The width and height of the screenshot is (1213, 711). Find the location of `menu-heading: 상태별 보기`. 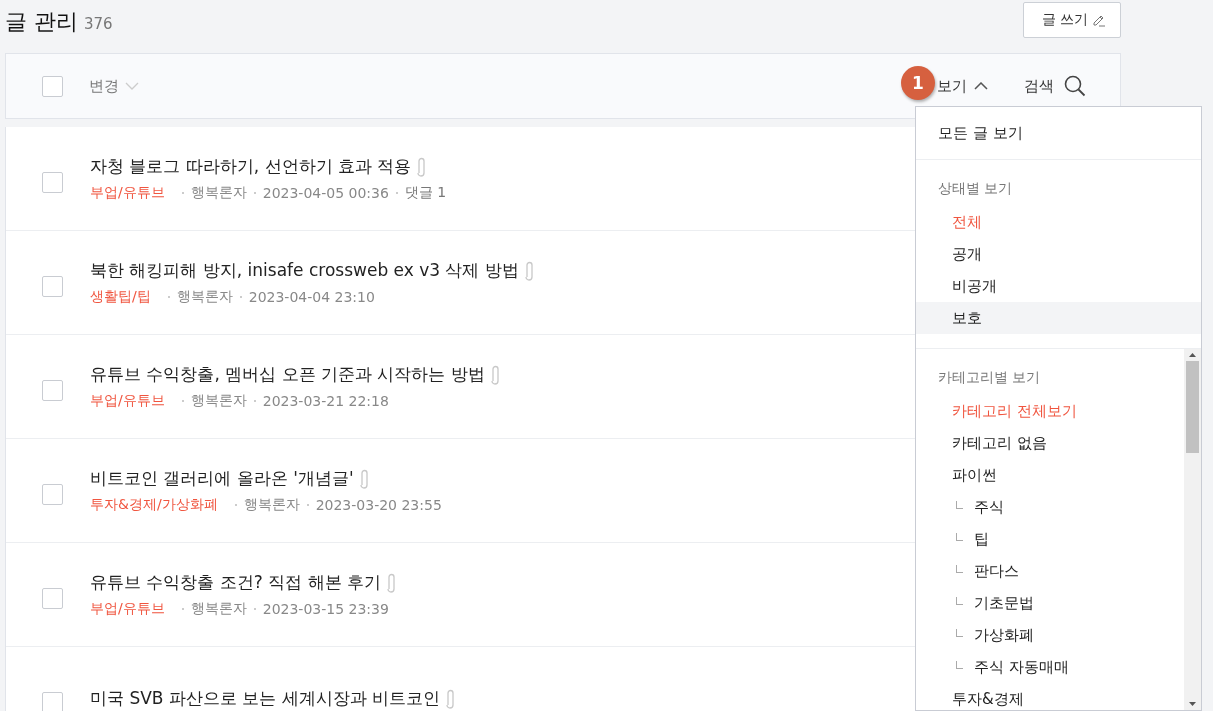

menu-heading: 상태별 보기 is located at coordinates (975, 189).